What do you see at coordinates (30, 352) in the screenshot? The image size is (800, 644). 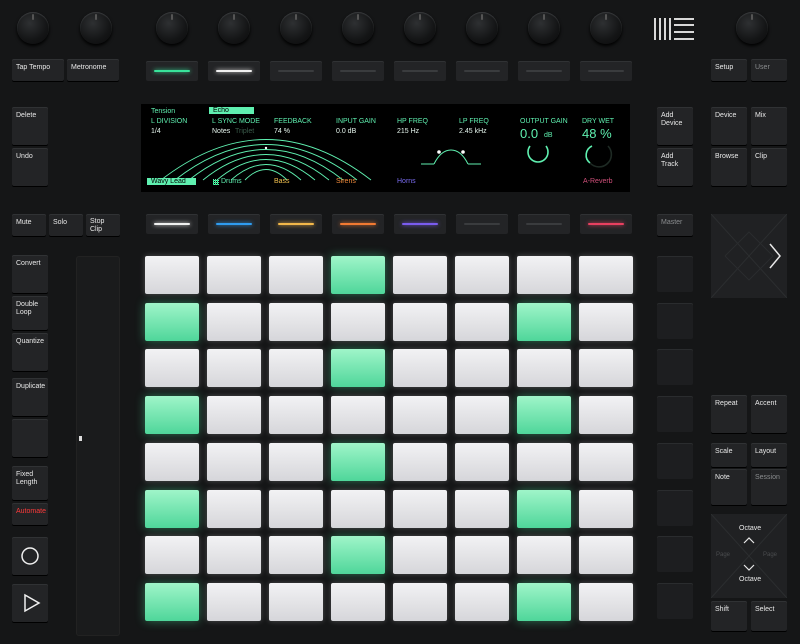 I see `quantize-button: Quantize` at bounding box center [30, 352].